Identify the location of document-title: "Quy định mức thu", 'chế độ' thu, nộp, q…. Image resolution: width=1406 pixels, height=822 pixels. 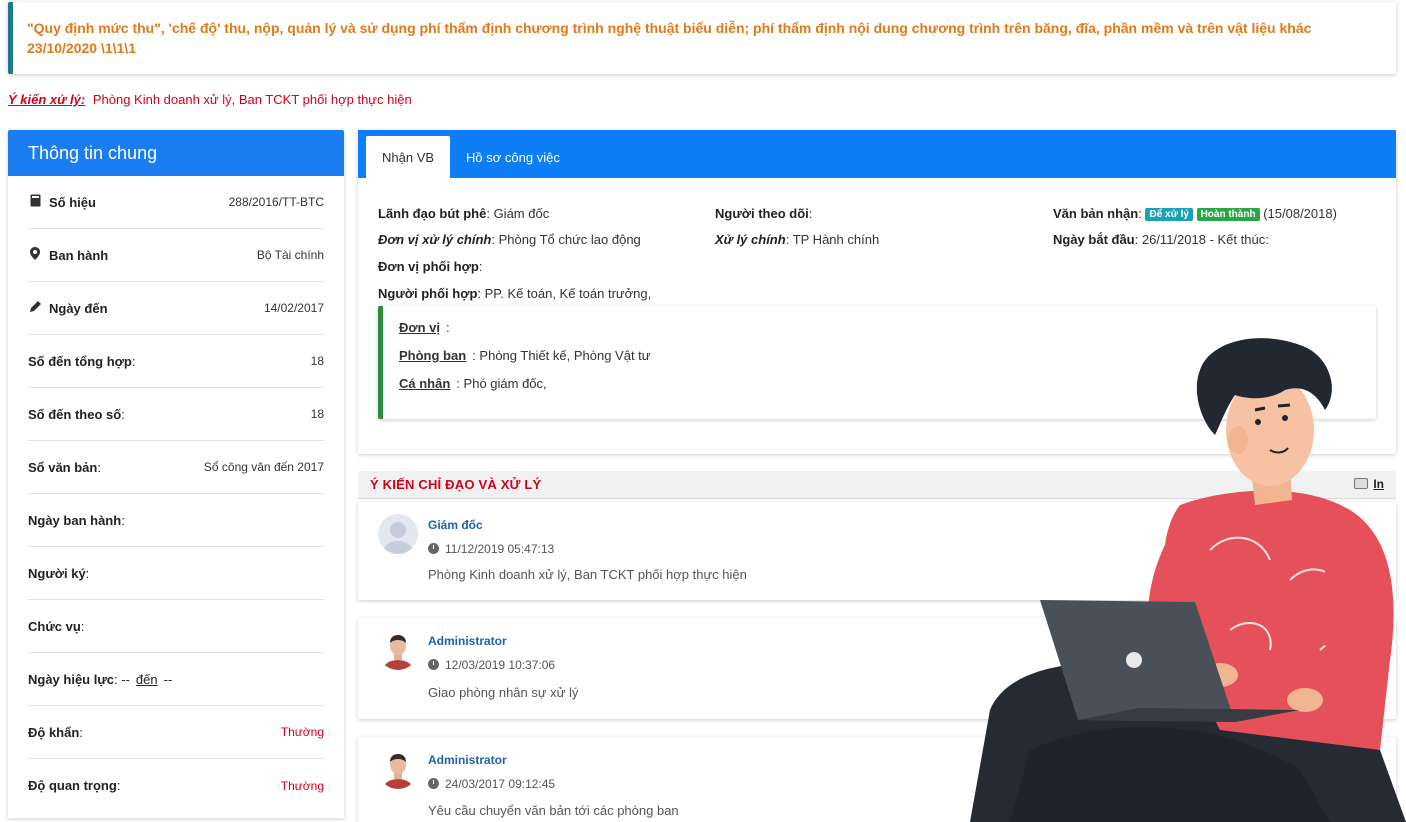
(669, 38).